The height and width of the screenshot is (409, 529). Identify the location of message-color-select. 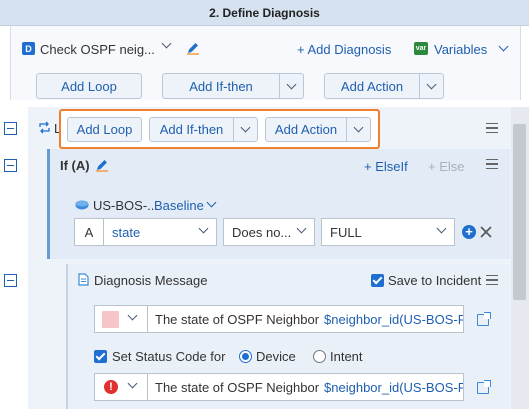
(121, 319).